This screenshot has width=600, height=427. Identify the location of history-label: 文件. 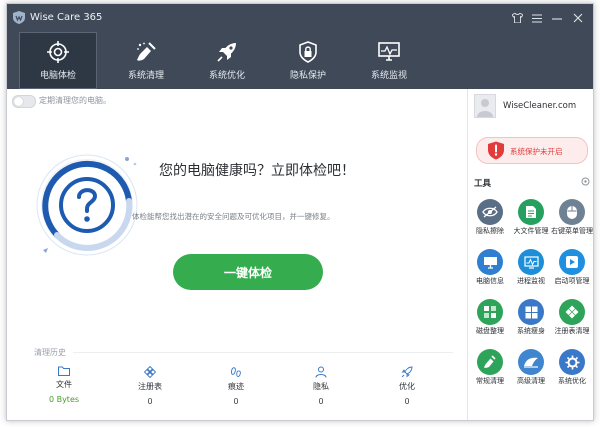
(64, 384).